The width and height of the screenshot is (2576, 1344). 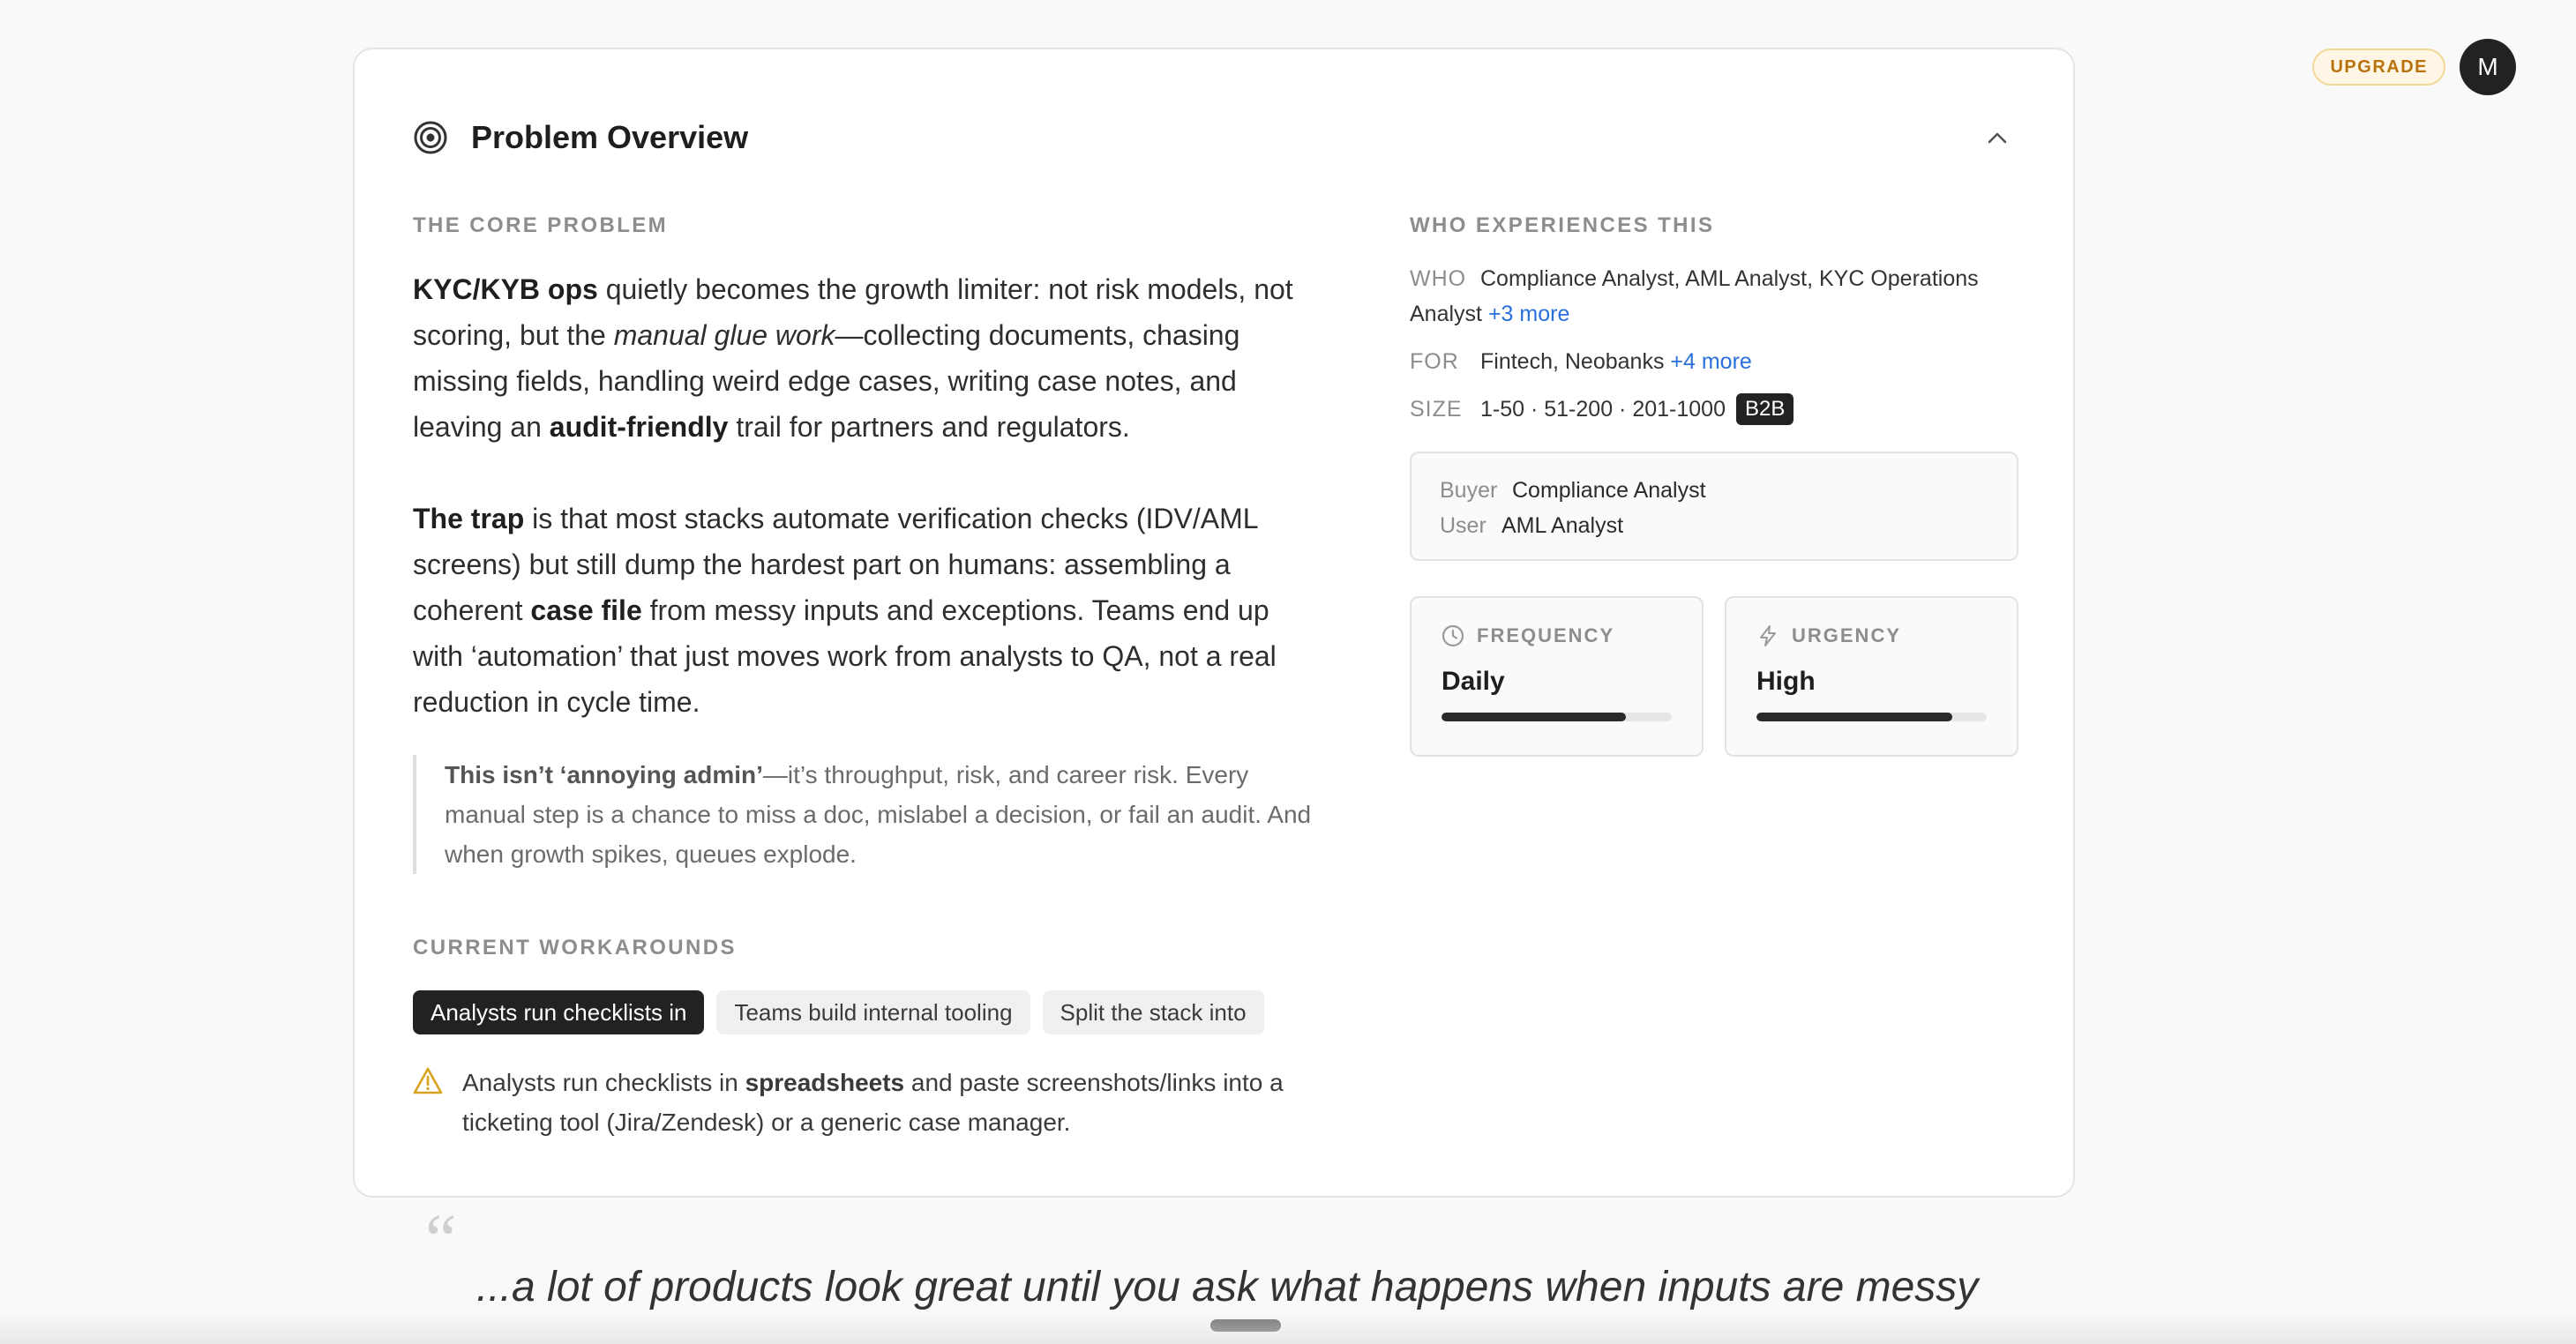 I want to click on for-row: FOR Fintech, Neobanks +4 more, so click(x=1581, y=361).